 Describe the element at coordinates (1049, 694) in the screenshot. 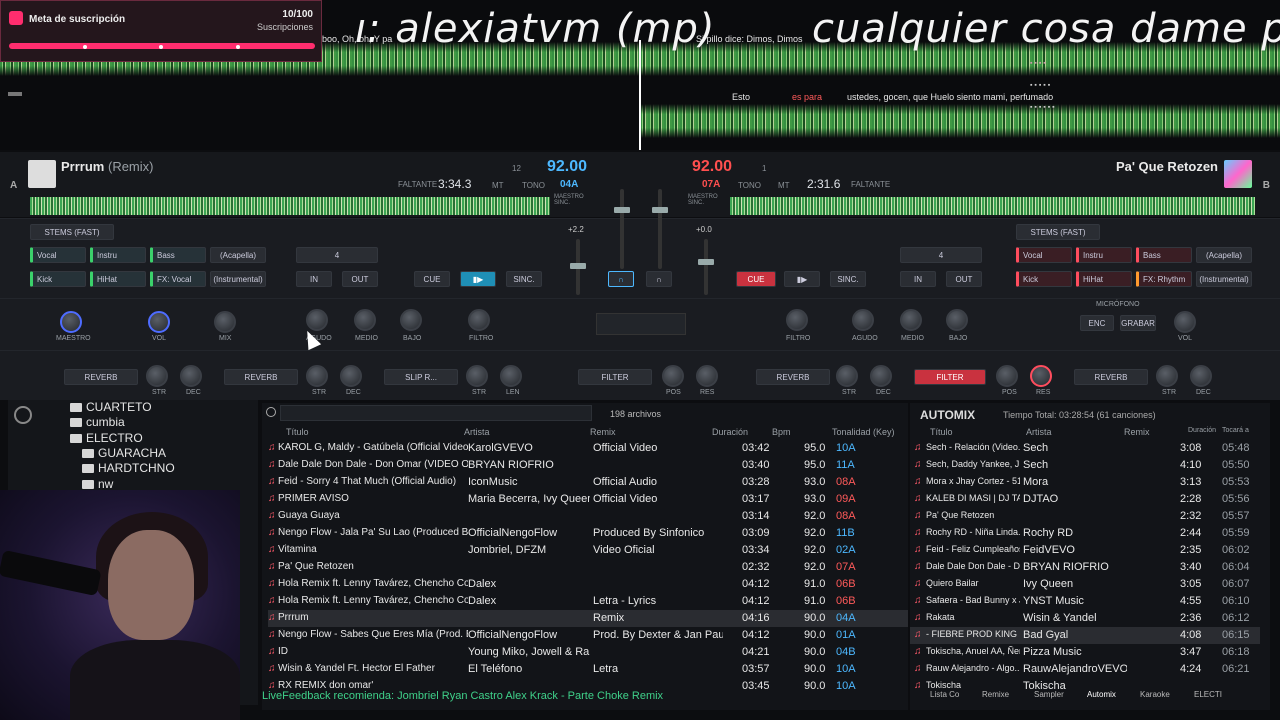

I see `tab-sampler: Sampler` at that location.